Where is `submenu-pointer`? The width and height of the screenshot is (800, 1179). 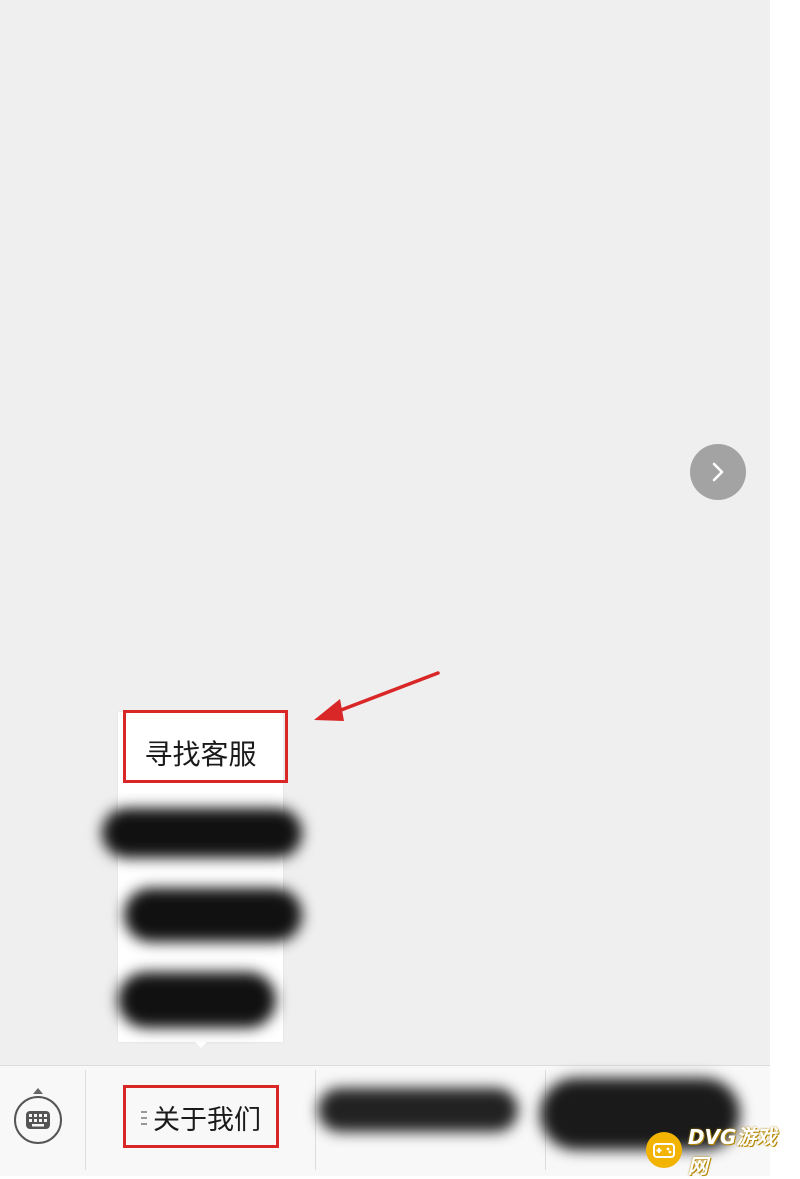
submenu-pointer is located at coordinates (201, 1044).